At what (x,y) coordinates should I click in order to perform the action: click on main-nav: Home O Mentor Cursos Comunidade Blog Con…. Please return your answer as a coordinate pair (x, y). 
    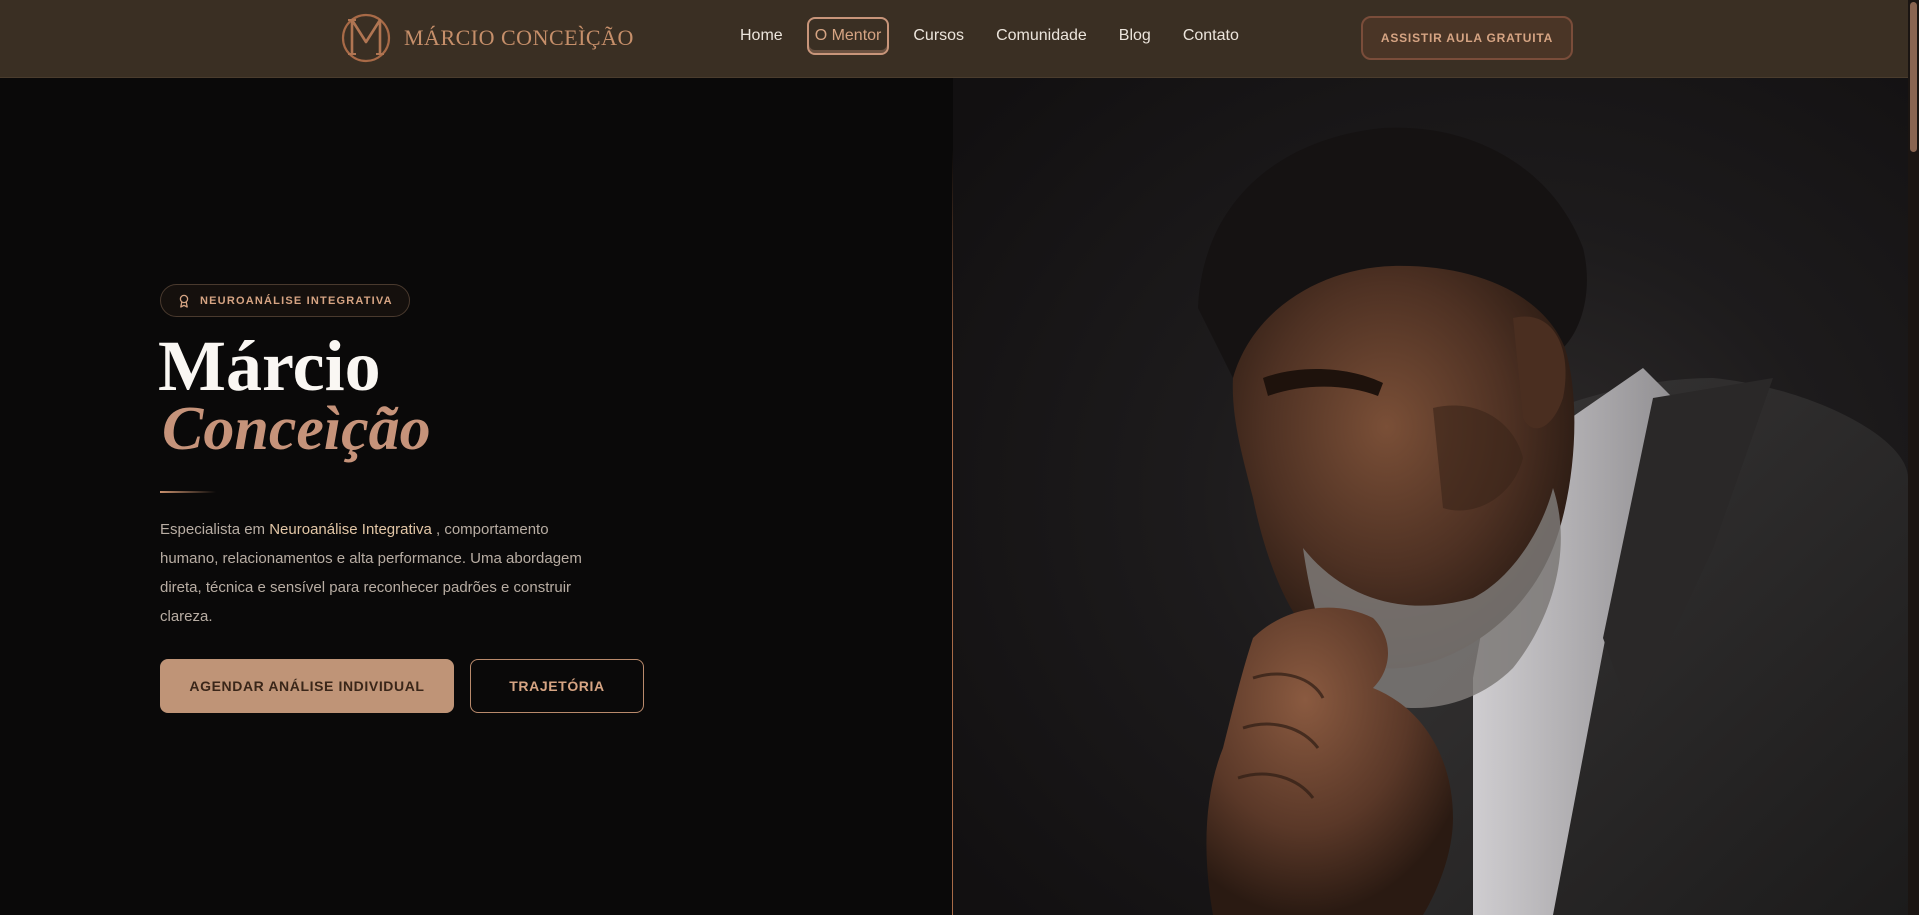
    Looking at the image, I should click on (1005, 36).